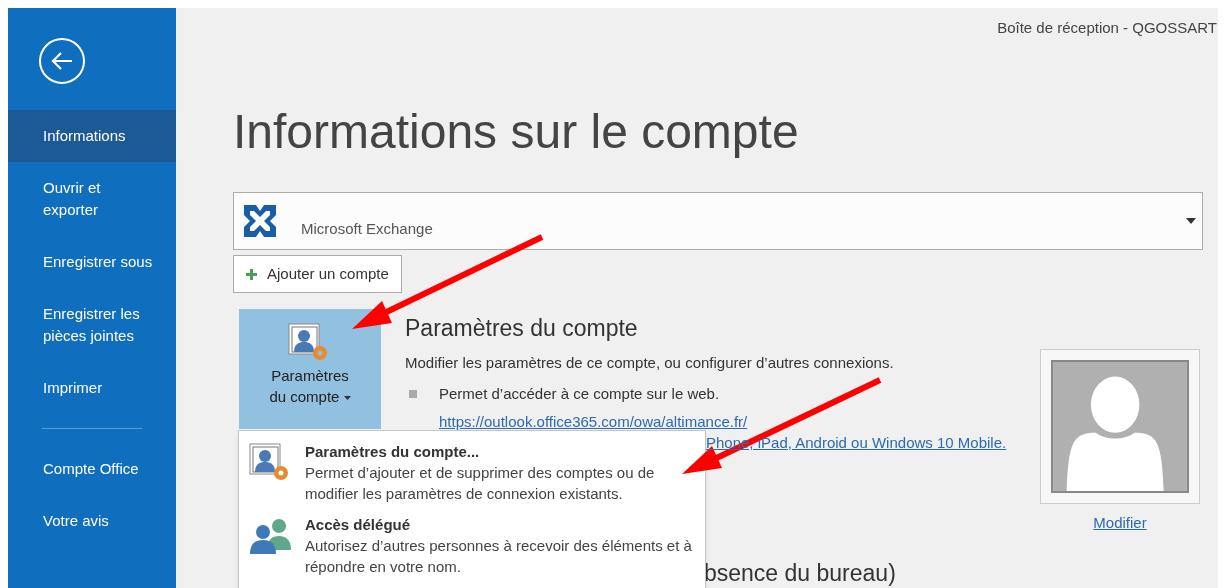 The image size is (1228, 588). I want to click on bullet-text: Permet d’accéder à ce compte sur le web., so click(579, 393).